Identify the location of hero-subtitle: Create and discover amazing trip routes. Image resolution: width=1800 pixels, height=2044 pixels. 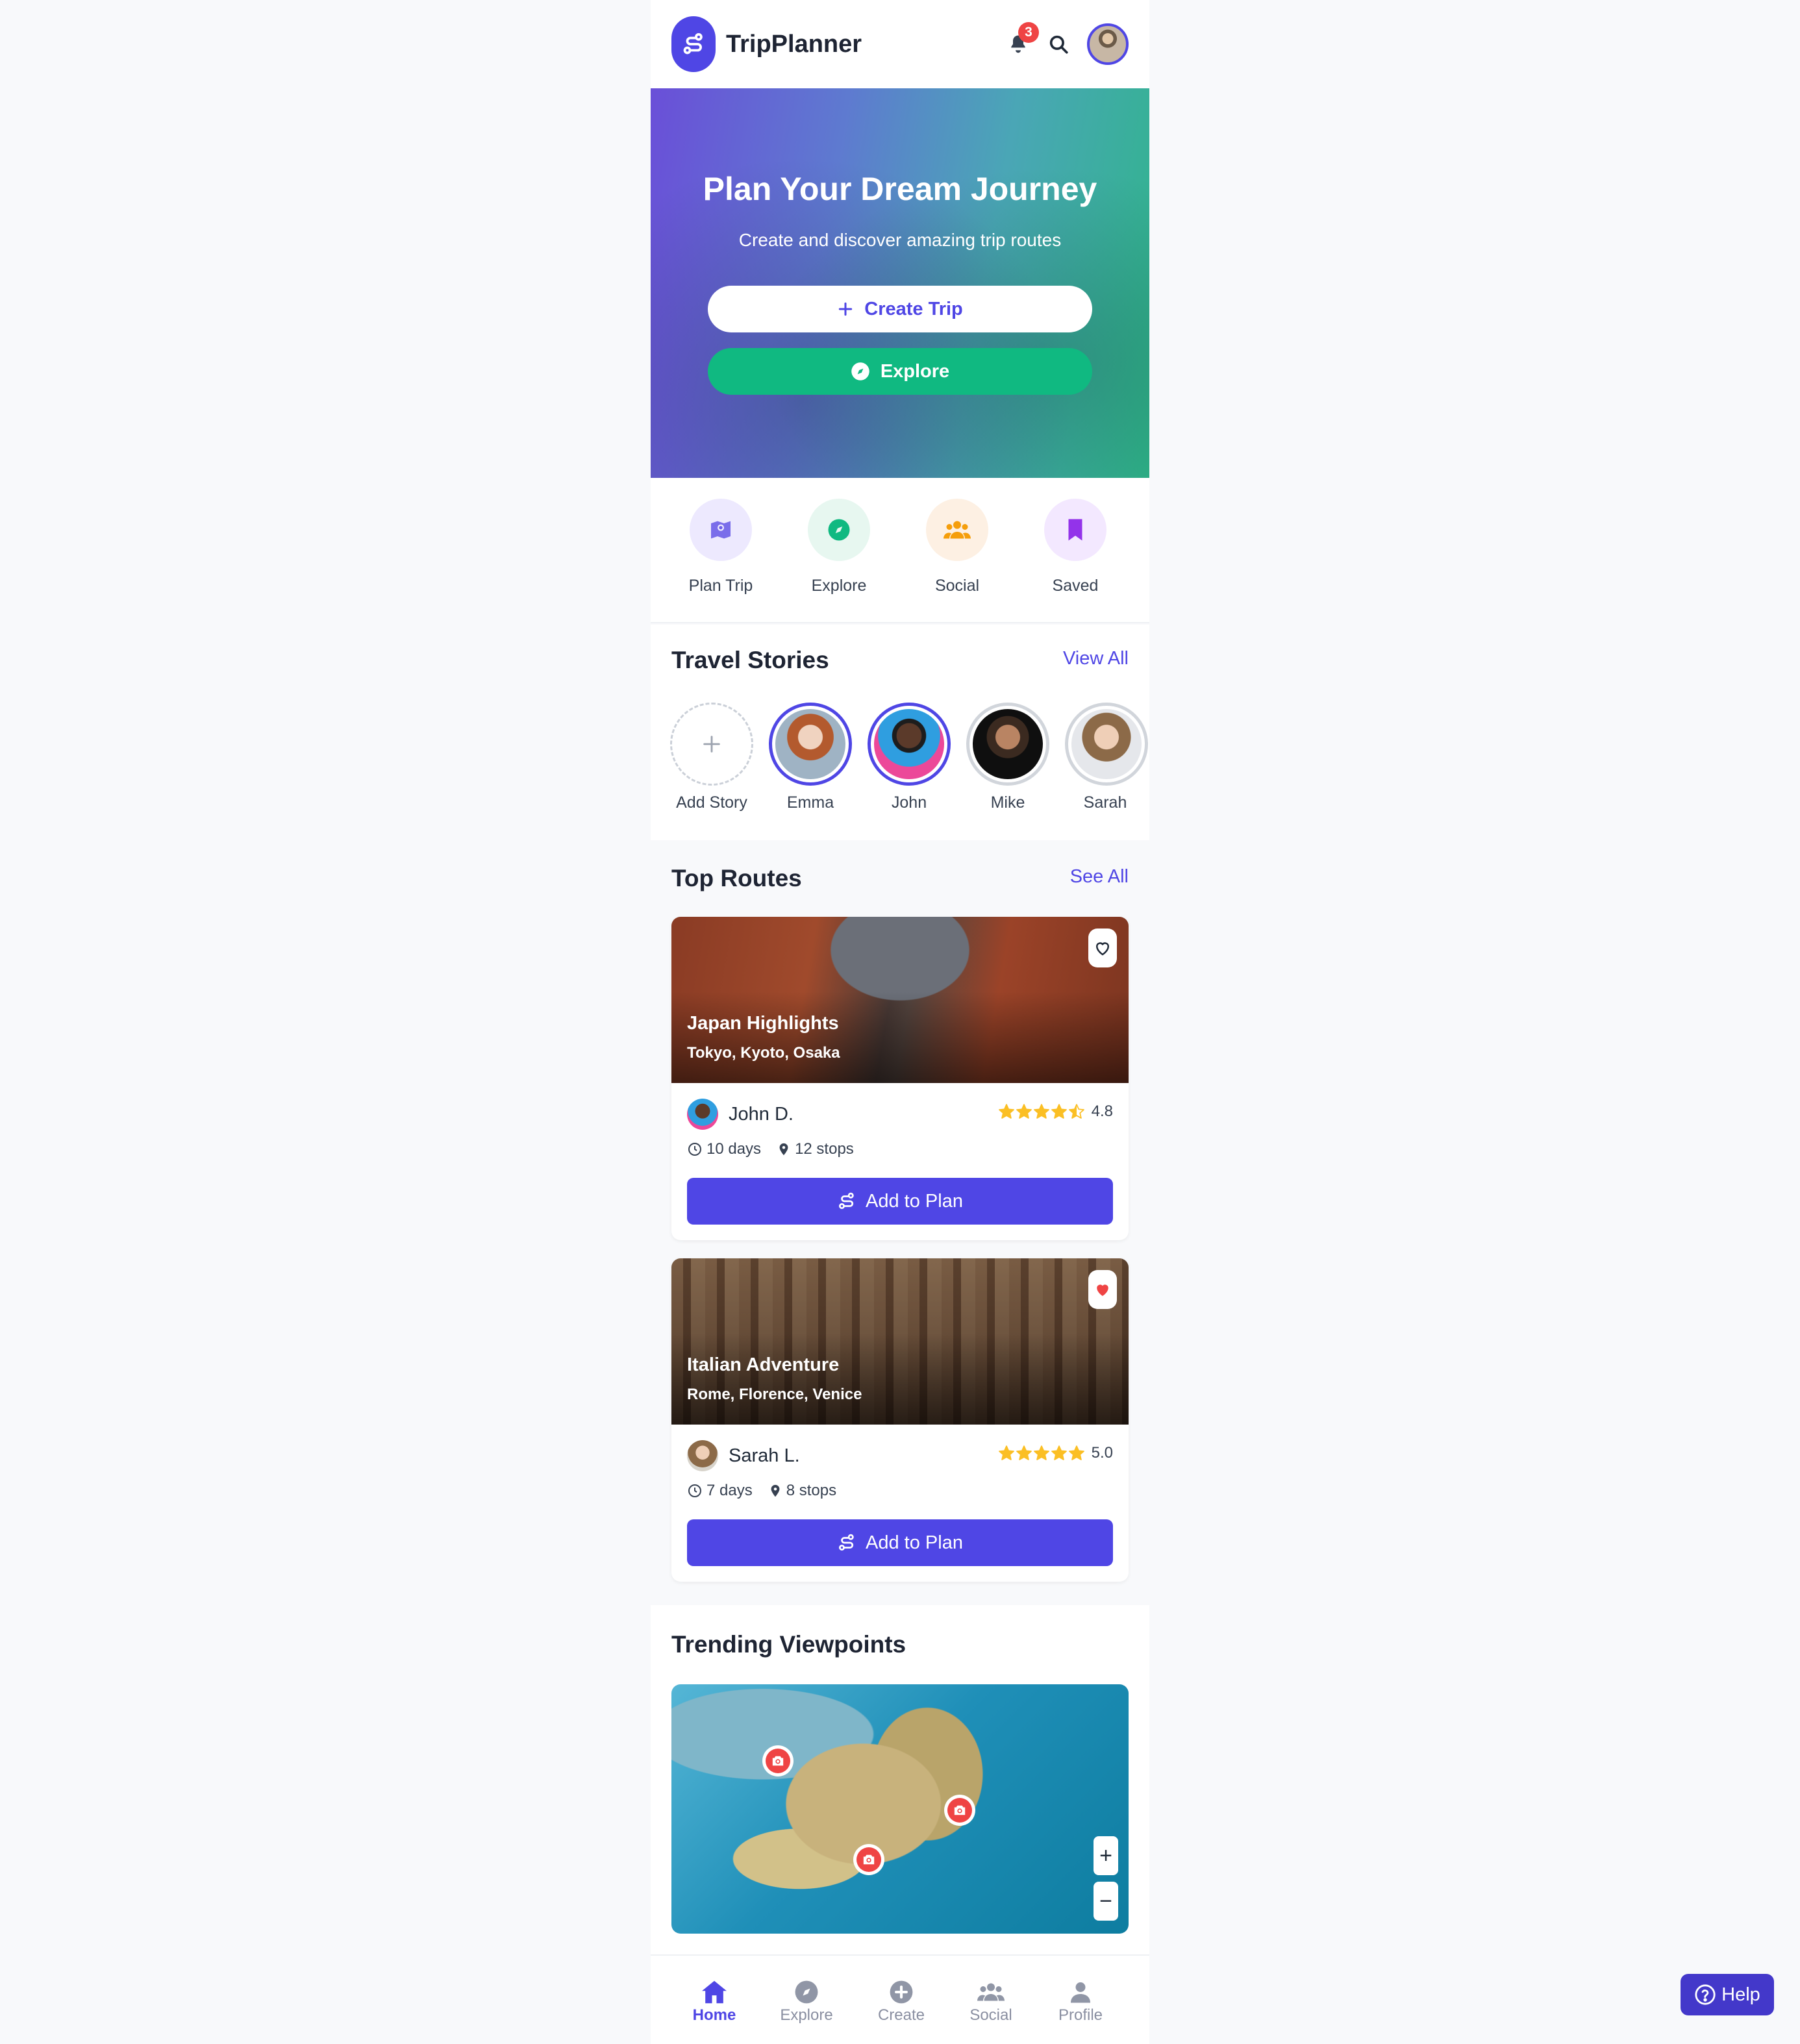
(900, 240).